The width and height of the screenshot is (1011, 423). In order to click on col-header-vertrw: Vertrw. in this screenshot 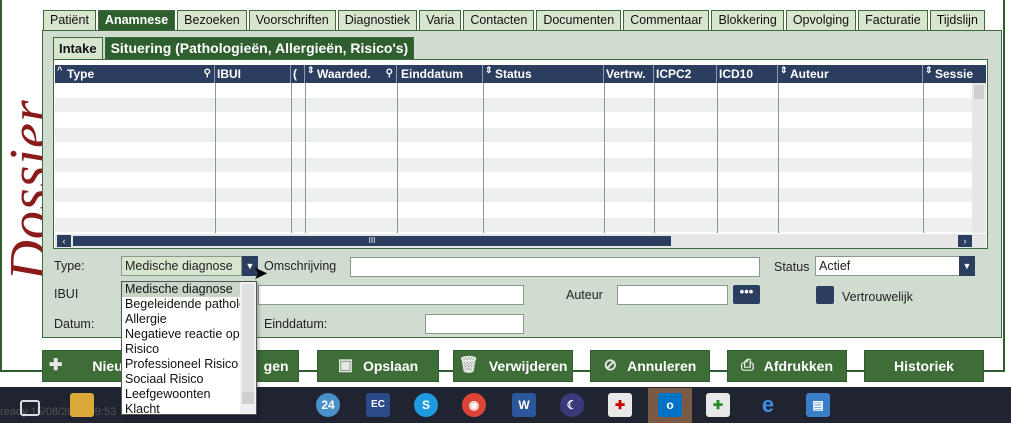, I will do `click(629, 74)`.